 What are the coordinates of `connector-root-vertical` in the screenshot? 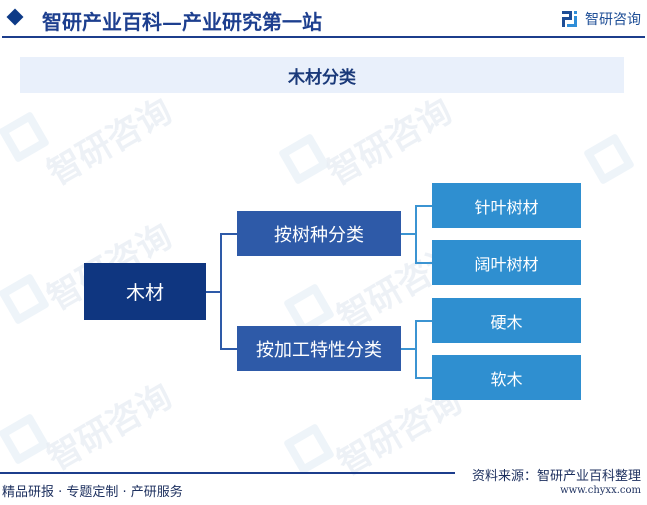 It's located at (221, 291).